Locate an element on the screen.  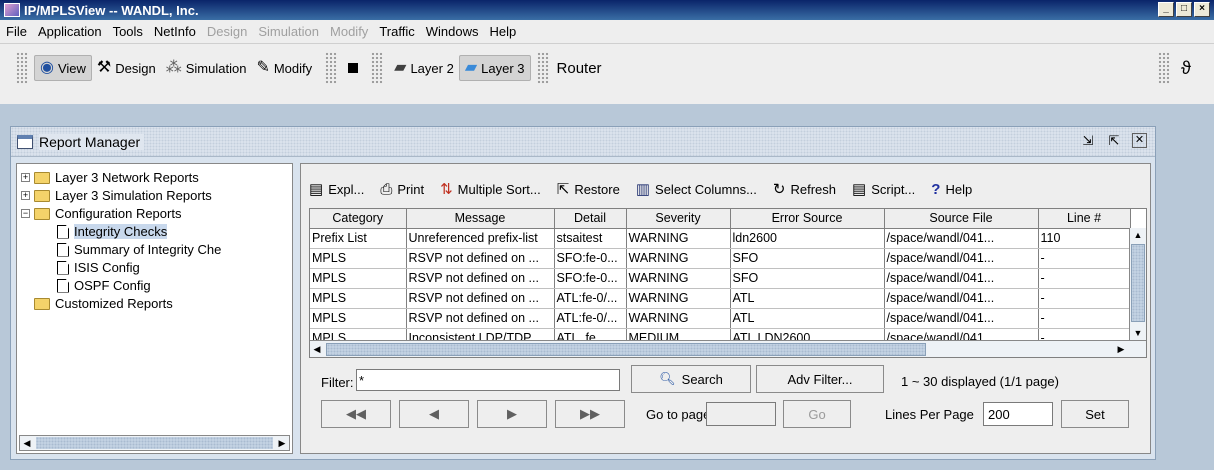
design-mode-button: ⚒ Design is located at coordinates (126, 68).